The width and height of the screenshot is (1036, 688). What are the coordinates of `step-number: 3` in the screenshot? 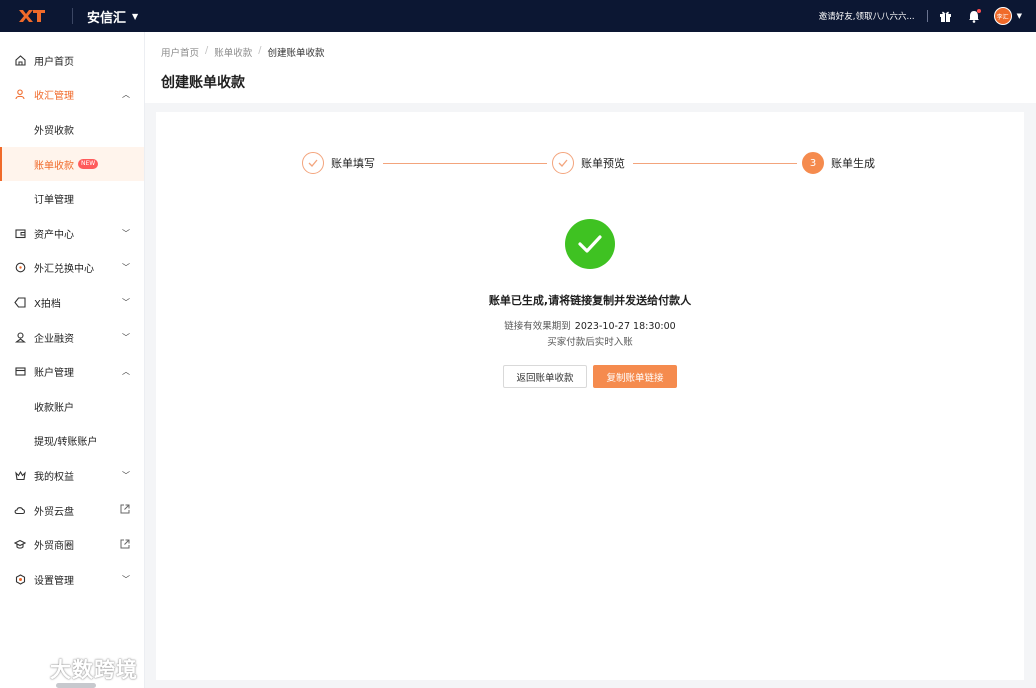 It's located at (813, 163).